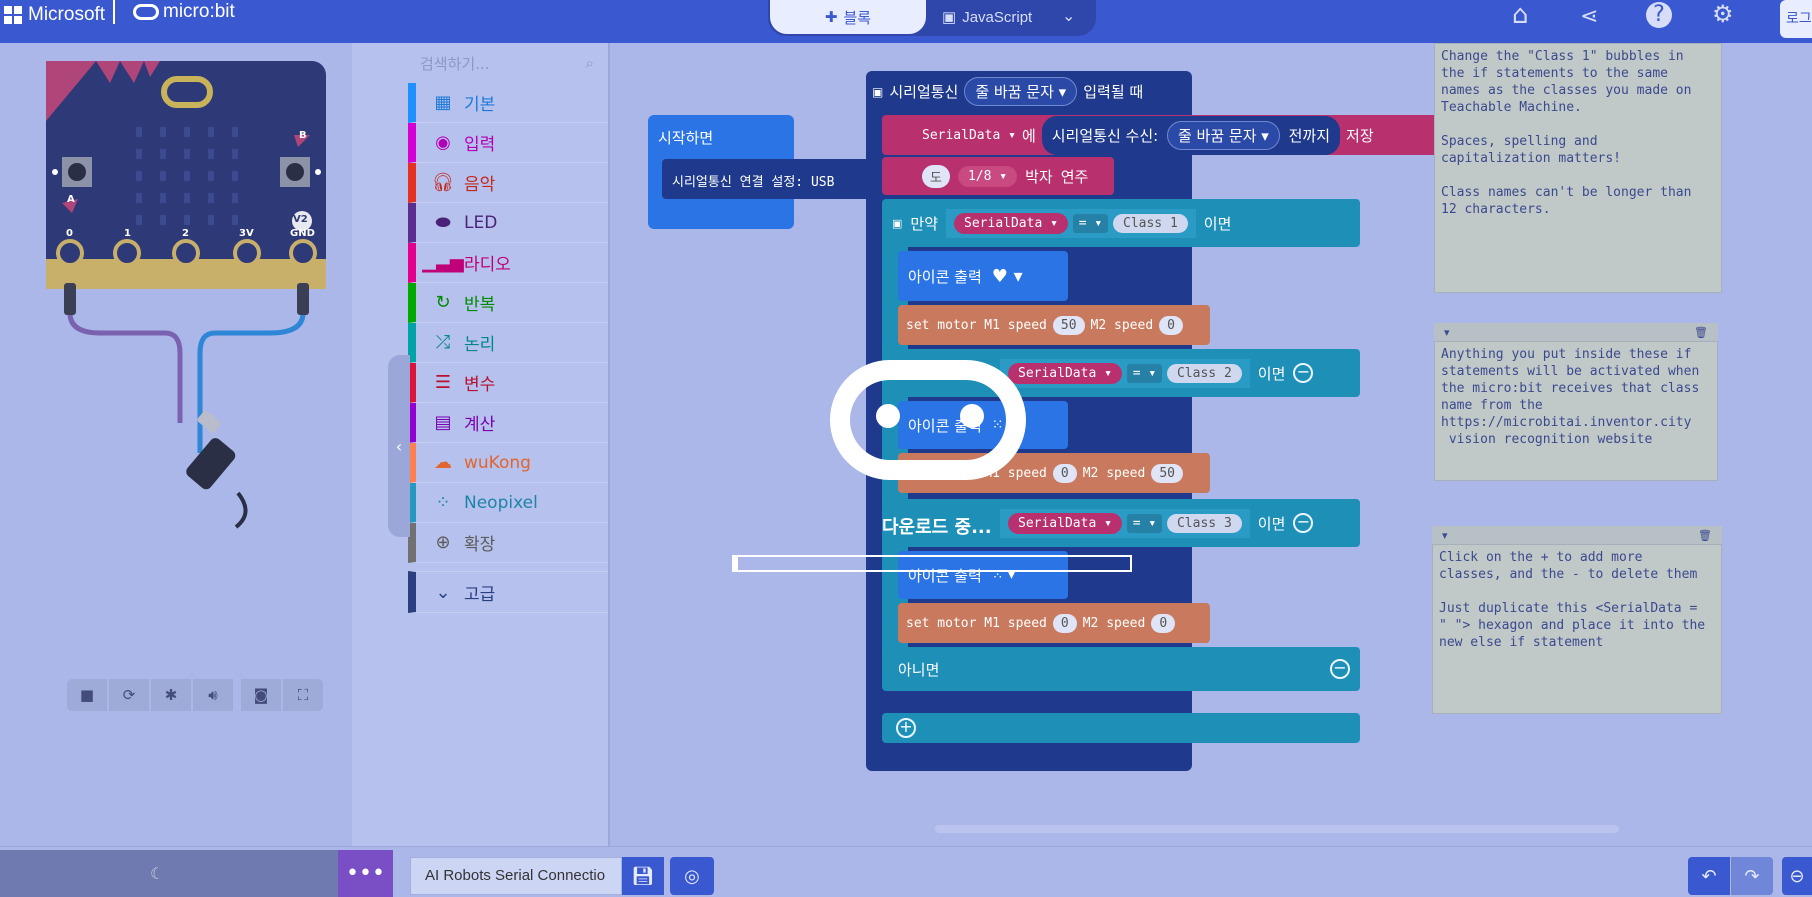  What do you see at coordinates (508, 592) in the screenshot?
I see `category-advanced: ⌄ 고급` at bounding box center [508, 592].